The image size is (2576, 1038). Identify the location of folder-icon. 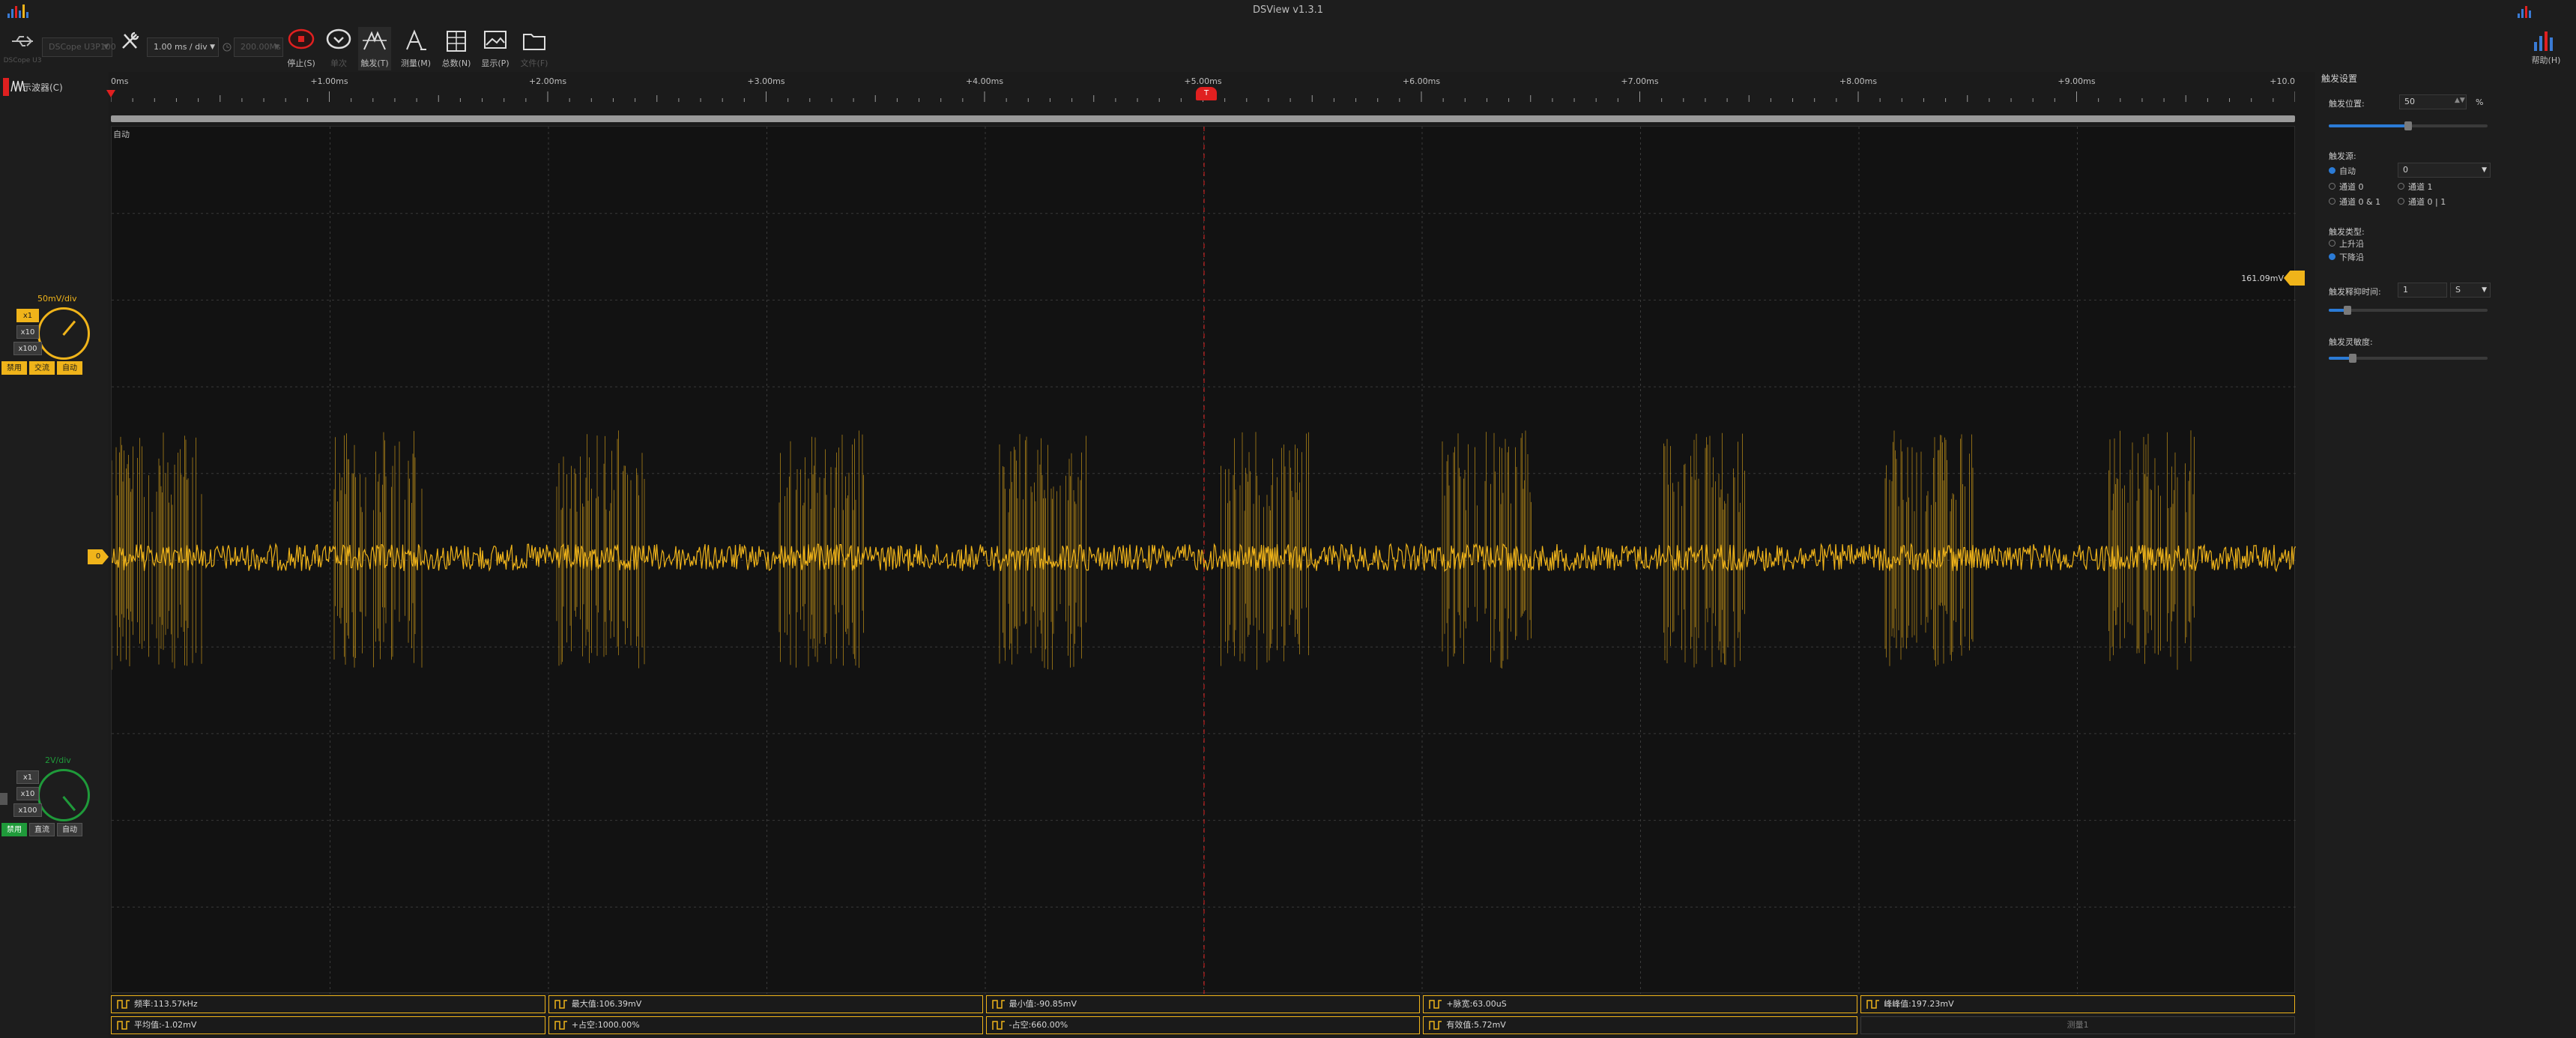
(534, 42).